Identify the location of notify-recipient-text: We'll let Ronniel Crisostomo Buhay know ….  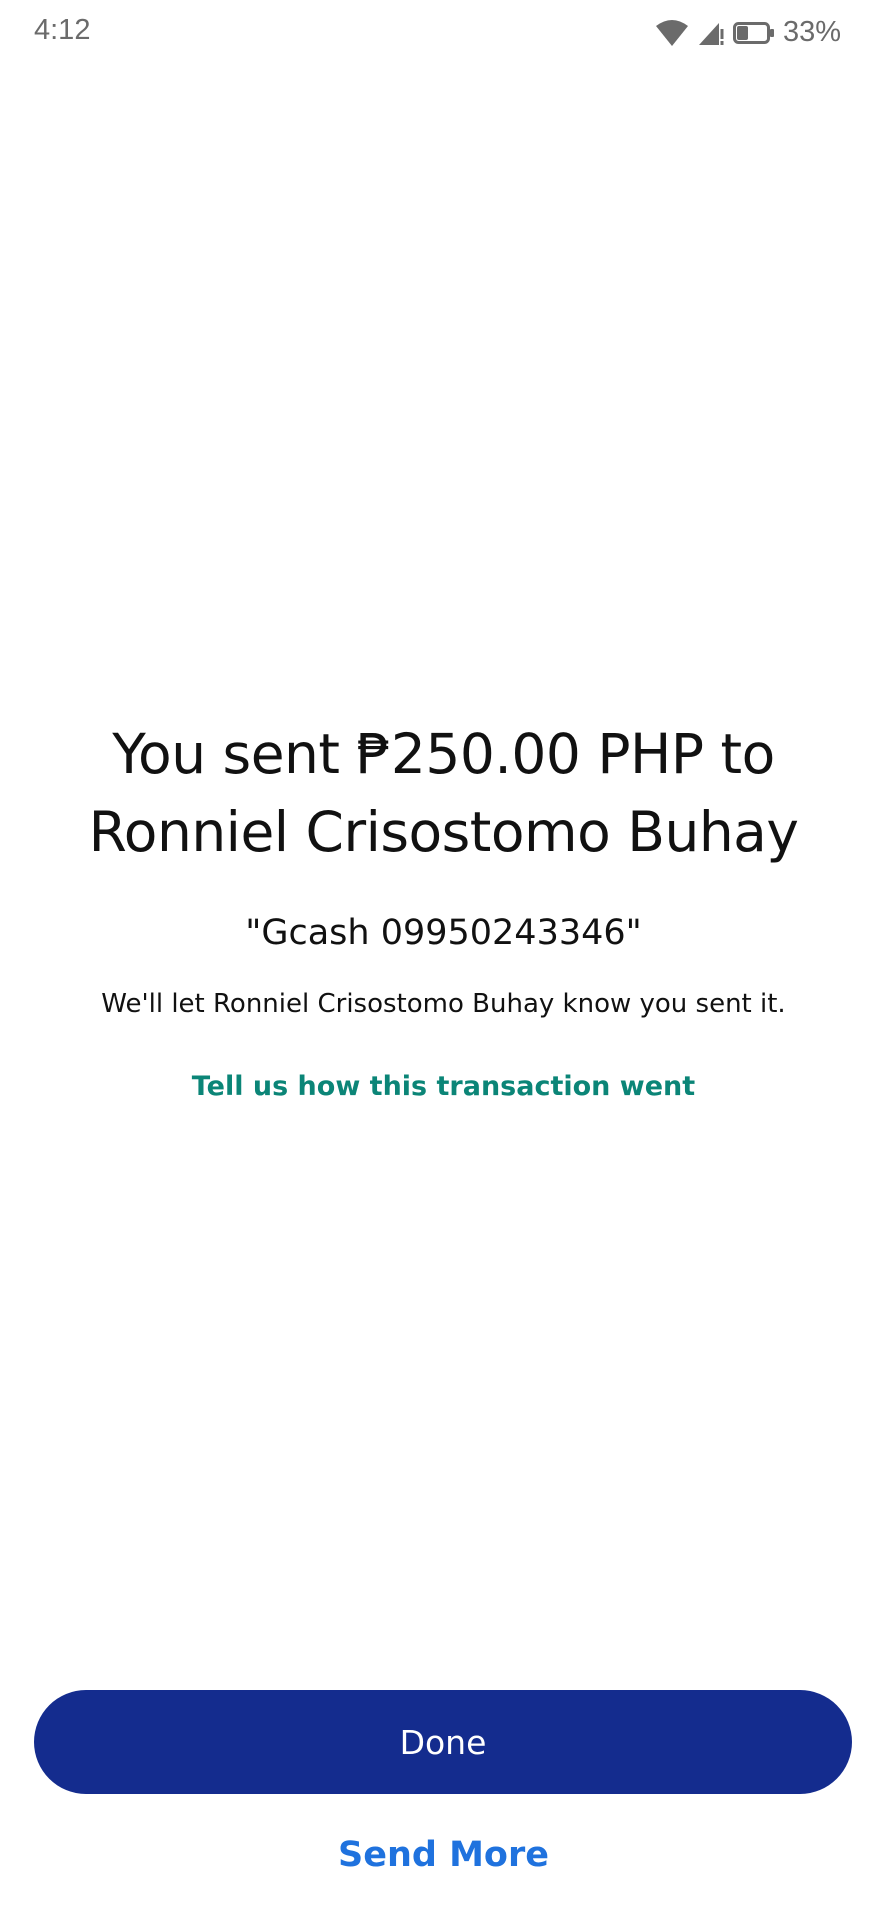
(443, 1004).